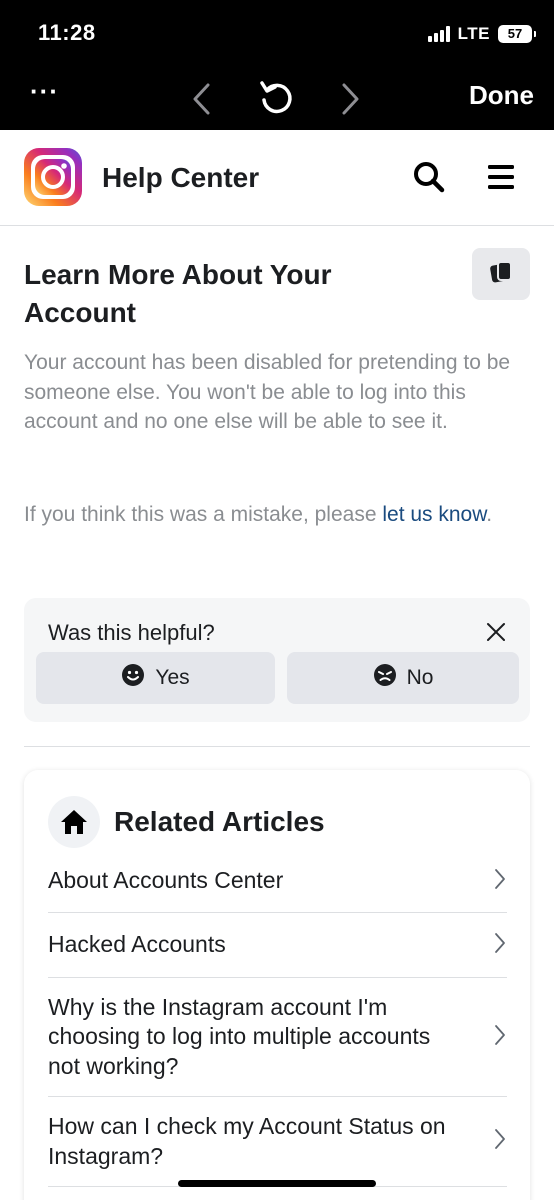 Image resolution: width=554 pixels, height=1200 pixels. Describe the element at coordinates (350, 101) in the screenshot. I see `forward-chevron-icon` at that location.